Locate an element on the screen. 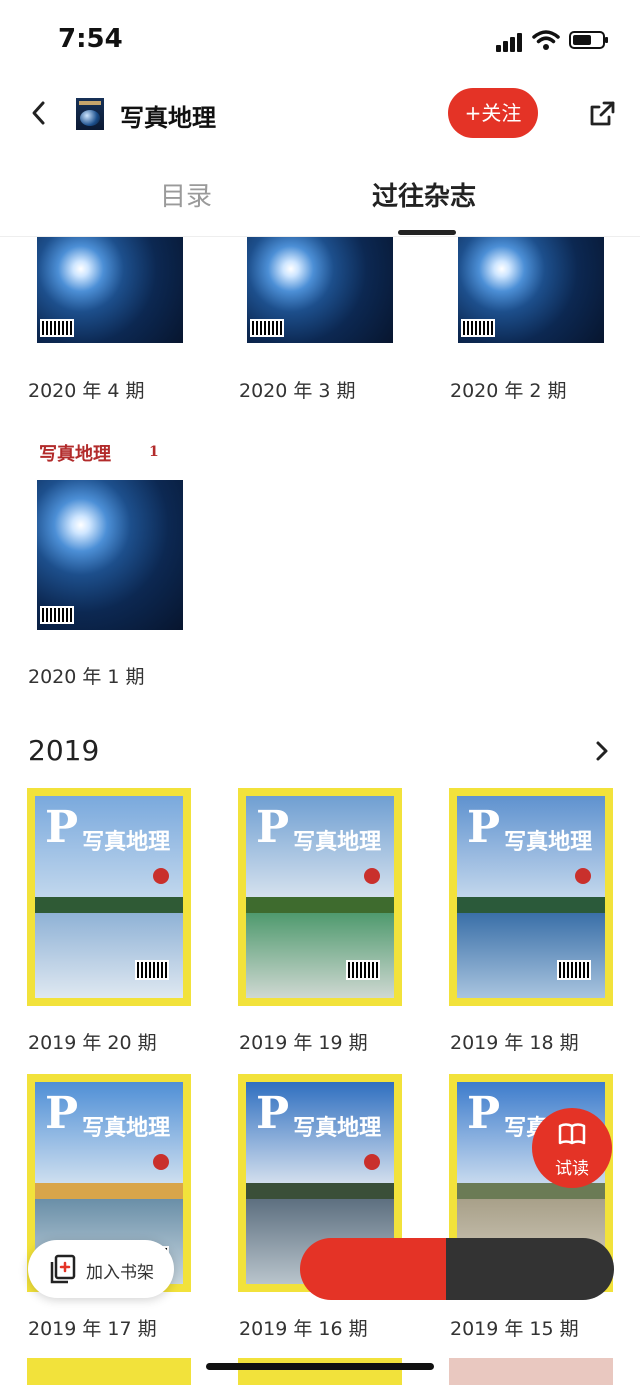 This screenshot has height=1385, width=640. primary-action-button is located at coordinates (373, 1269).